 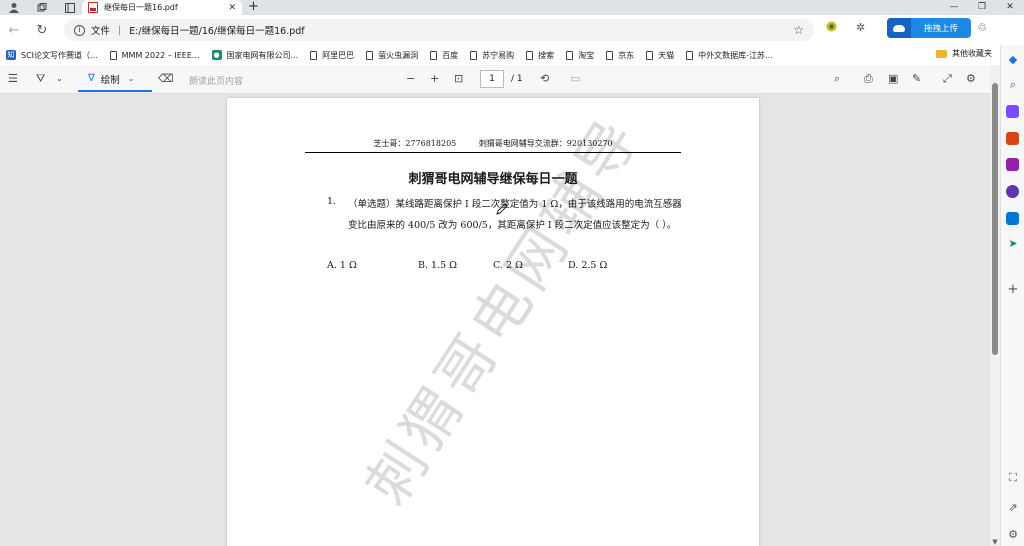 I want to click on back-button: ←, so click(x=14, y=30).